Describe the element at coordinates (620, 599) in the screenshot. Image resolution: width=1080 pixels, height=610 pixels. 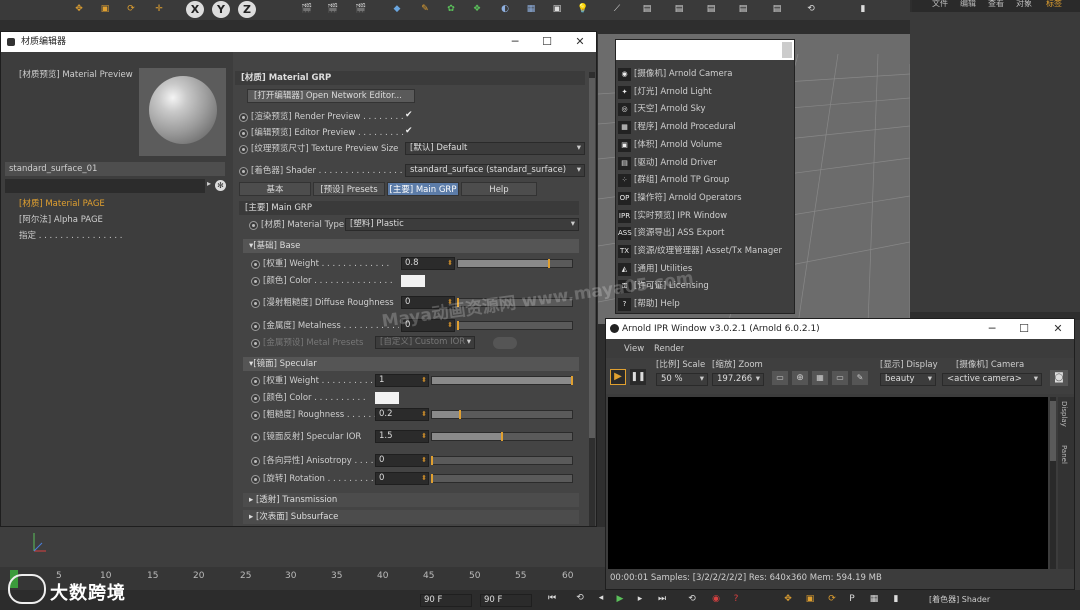
I see `play-icon: ▶` at that location.